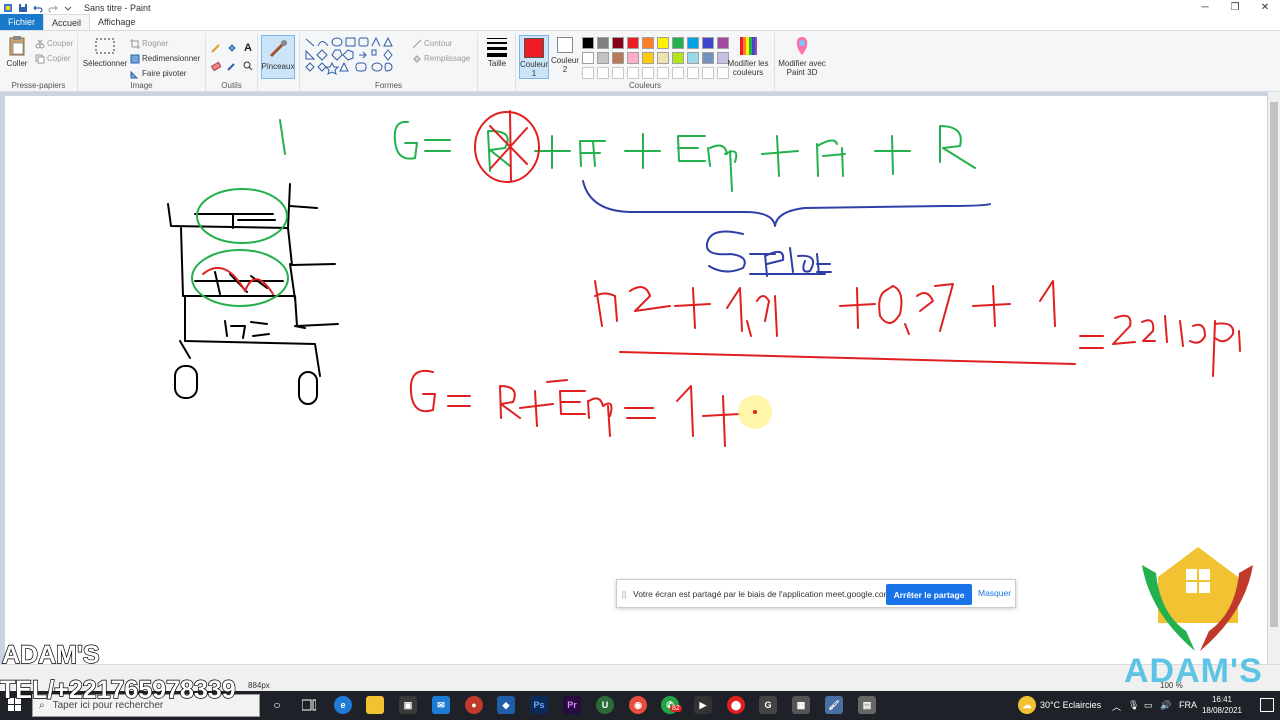  What do you see at coordinates (240, 247) in the screenshot?
I see `building-ovals-strokes` at bounding box center [240, 247].